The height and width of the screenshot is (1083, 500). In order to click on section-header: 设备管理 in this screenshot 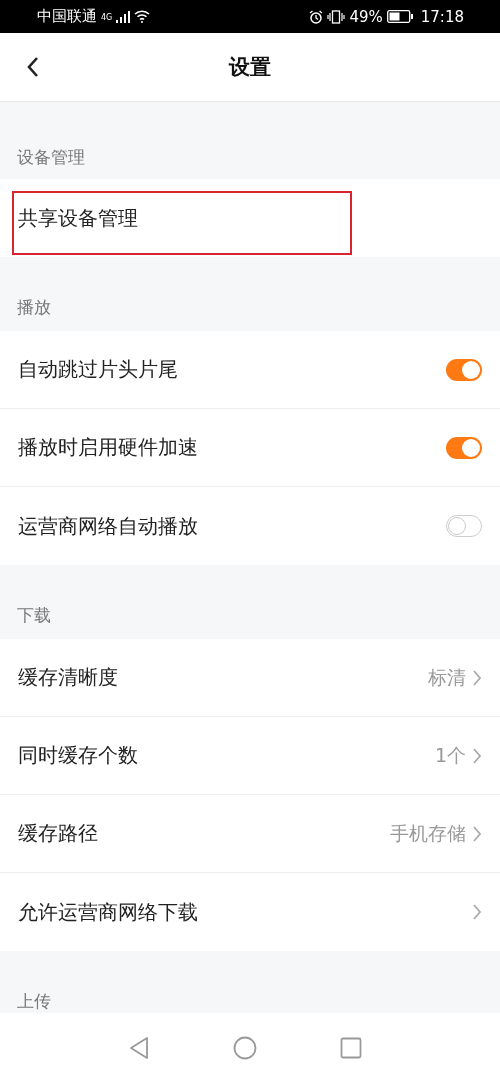, I will do `click(51, 157)`.